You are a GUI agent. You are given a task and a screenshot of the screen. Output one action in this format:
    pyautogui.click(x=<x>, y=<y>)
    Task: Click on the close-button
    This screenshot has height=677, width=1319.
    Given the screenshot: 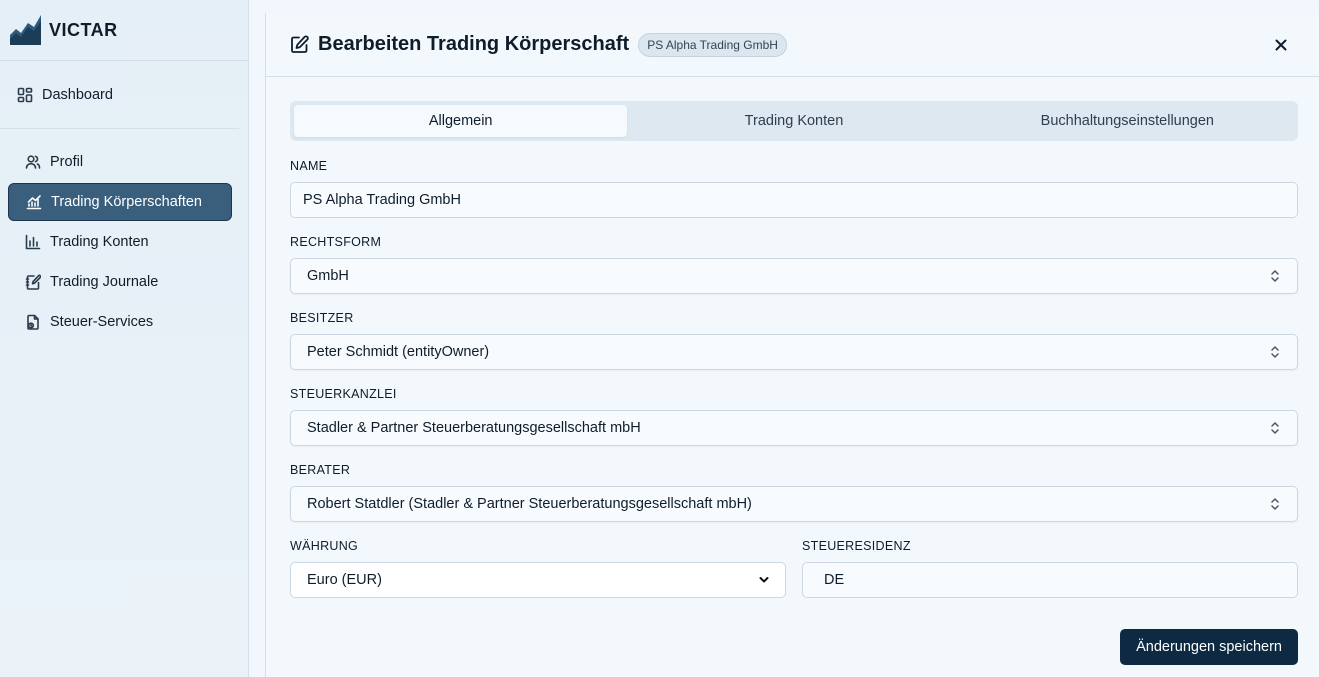 What is the action you would take?
    pyautogui.click(x=1281, y=45)
    